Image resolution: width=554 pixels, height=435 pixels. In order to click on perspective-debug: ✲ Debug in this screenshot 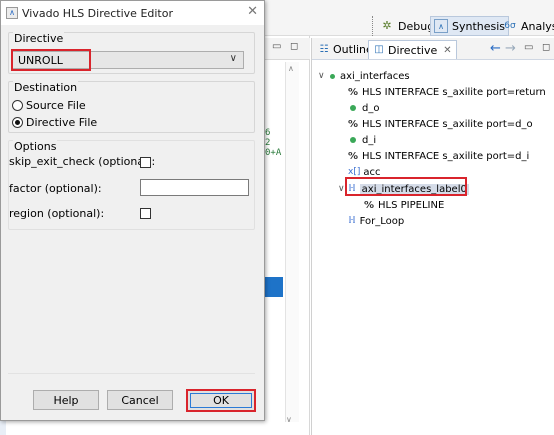, I will do `click(407, 26)`.